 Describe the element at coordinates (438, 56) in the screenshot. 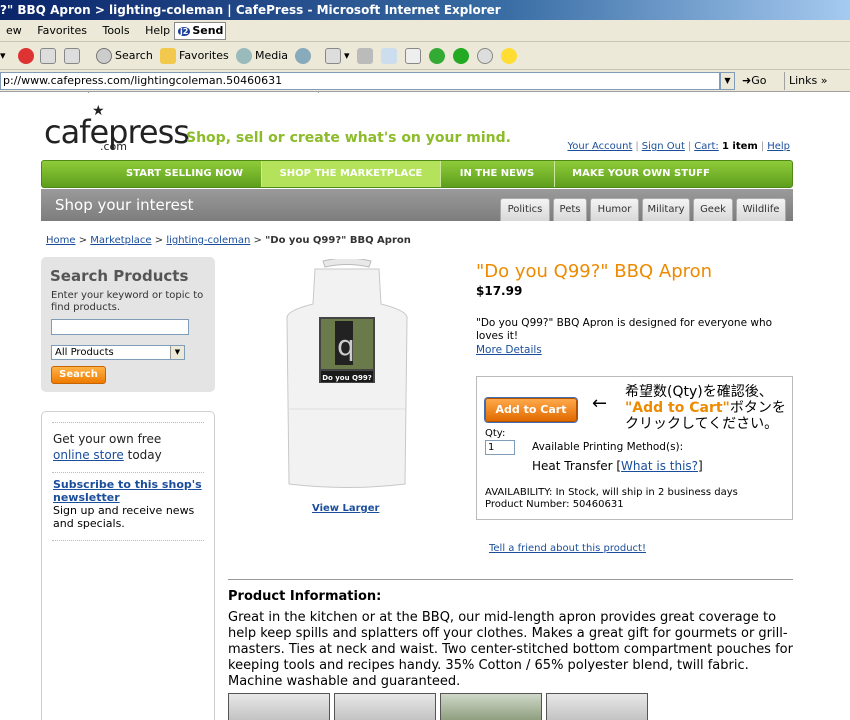

I see `pro-icon` at that location.